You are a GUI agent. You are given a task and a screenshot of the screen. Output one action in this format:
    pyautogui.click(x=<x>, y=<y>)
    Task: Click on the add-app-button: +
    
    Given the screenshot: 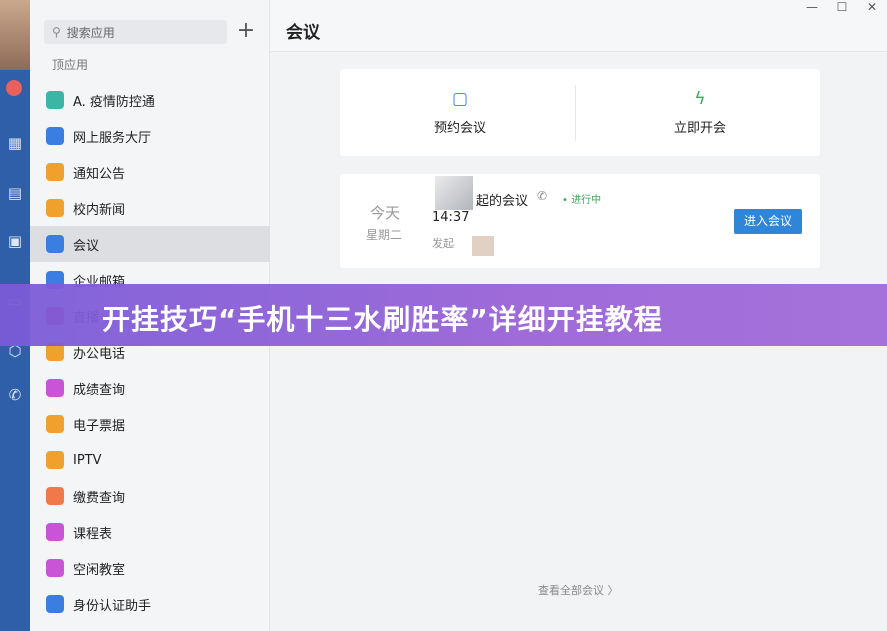 What is the action you would take?
    pyautogui.click(x=246, y=32)
    